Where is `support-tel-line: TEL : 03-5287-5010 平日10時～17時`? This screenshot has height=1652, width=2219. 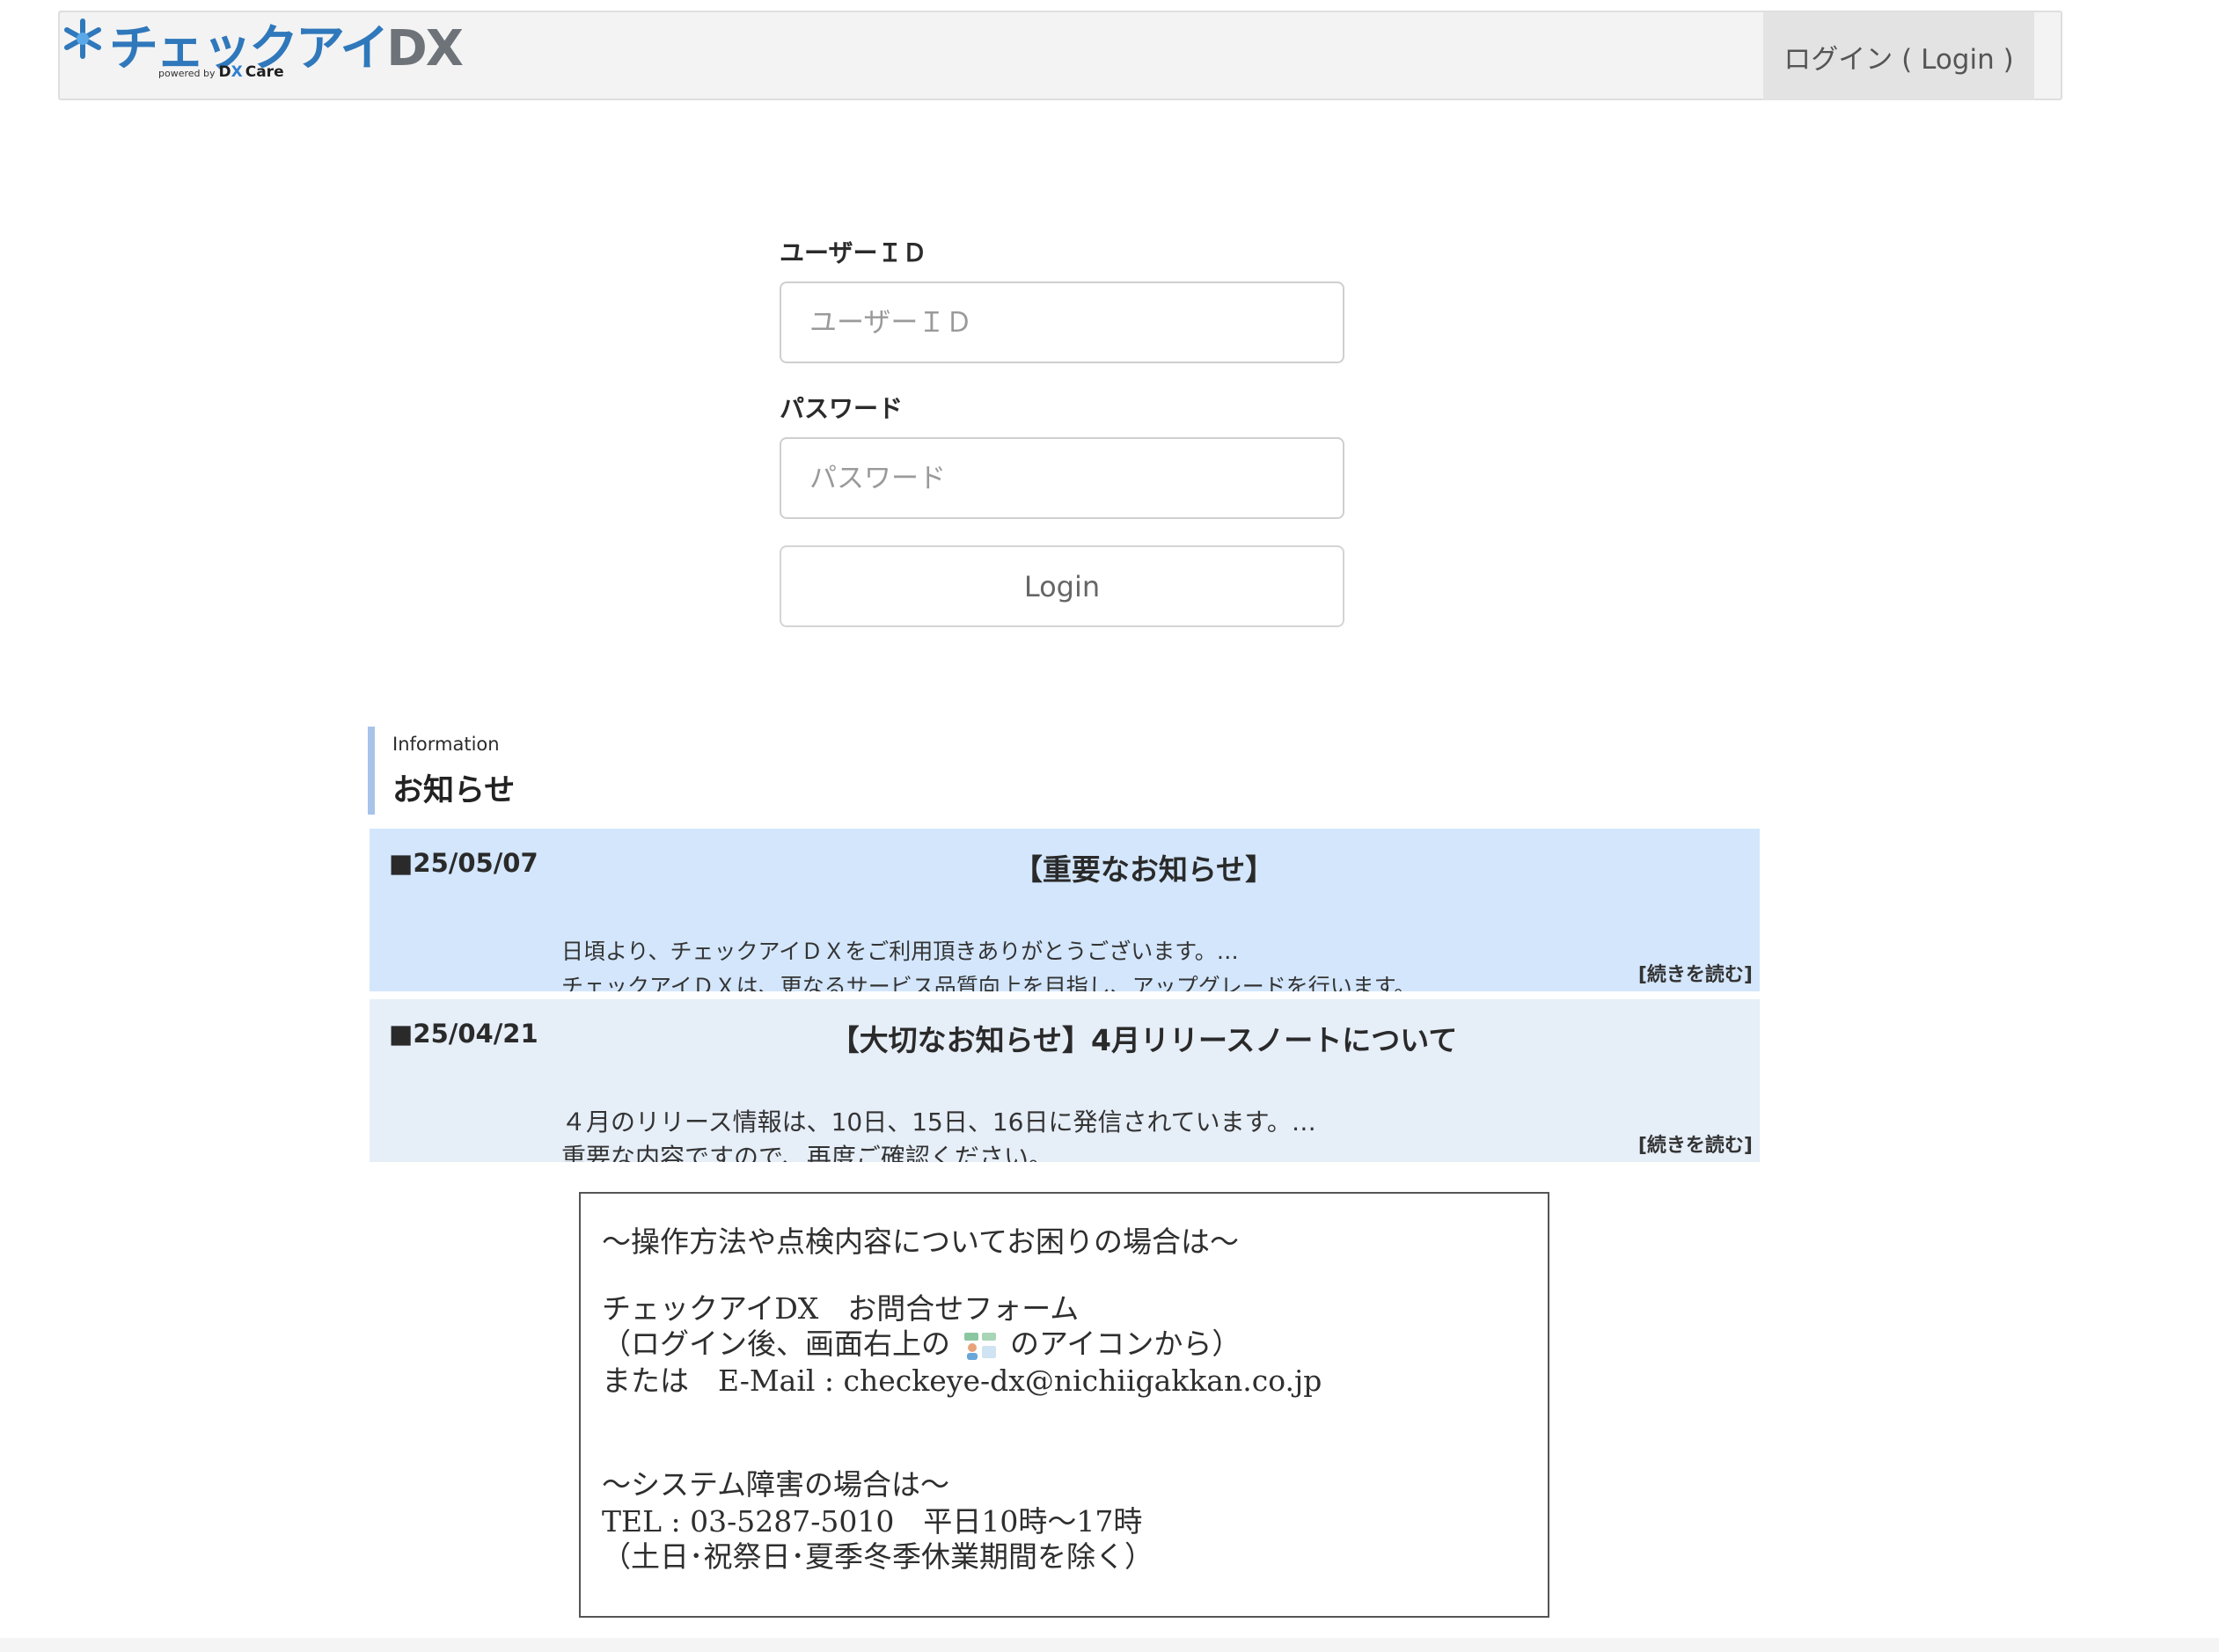 support-tel-line: TEL : 03-5287-5010 平日10時～17時 is located at coordinates (872, 1521).